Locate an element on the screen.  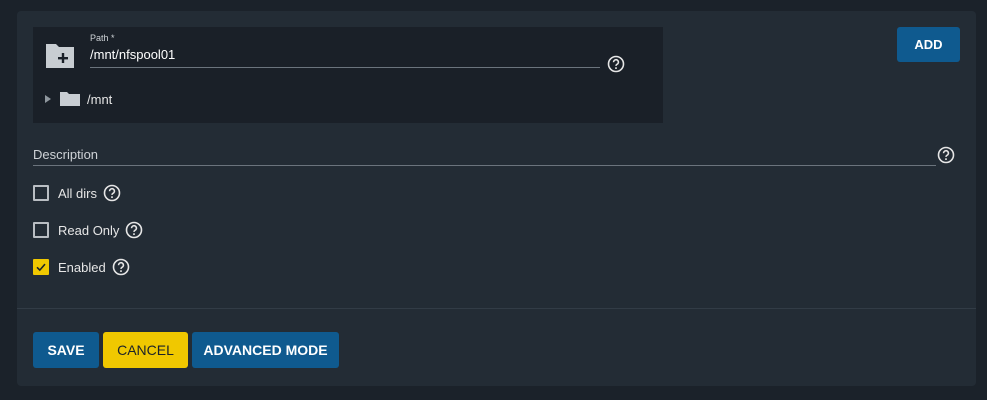
read-only-label: Read Only is located at coordinates (89, 230).